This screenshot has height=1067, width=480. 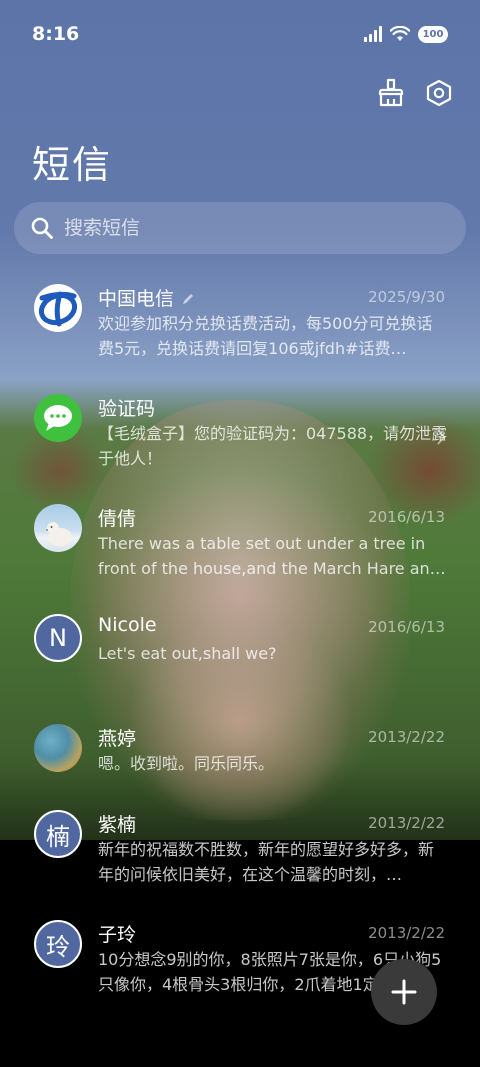 I want to click on settings-hexagon-icon, so click(x=439, y=93).